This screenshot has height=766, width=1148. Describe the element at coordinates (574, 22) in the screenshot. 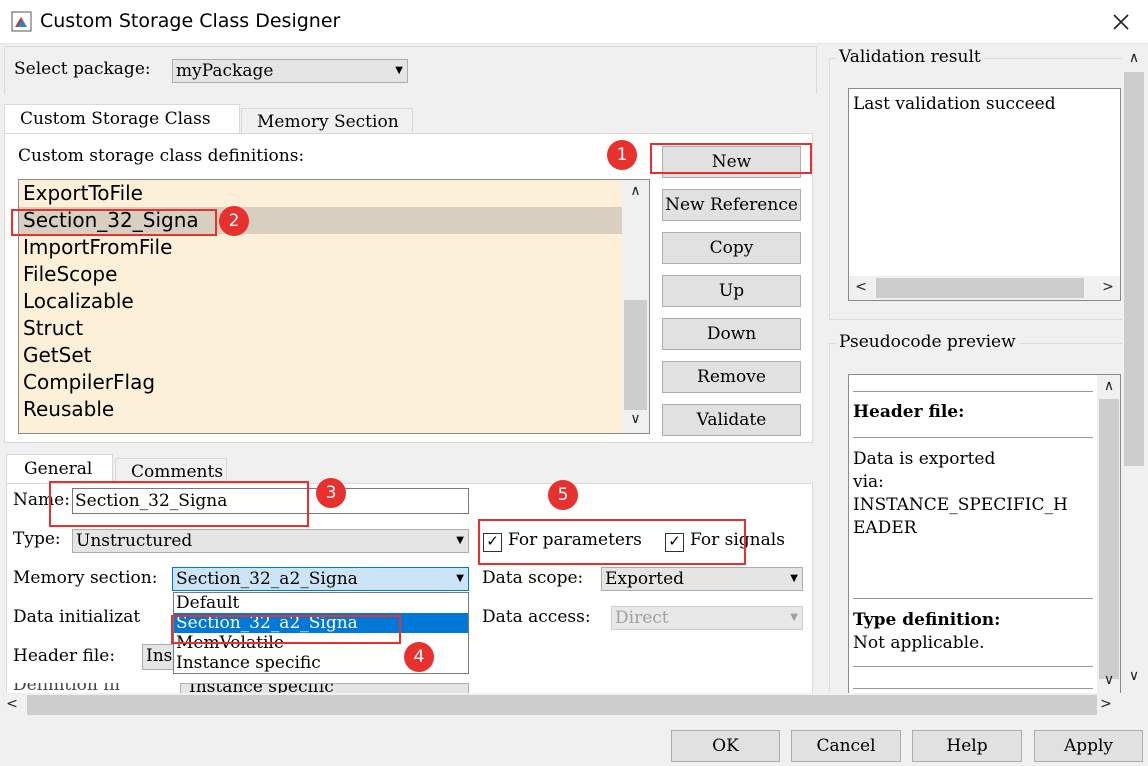

I see `title-bar: Custom Storage Class Designer` at that location.